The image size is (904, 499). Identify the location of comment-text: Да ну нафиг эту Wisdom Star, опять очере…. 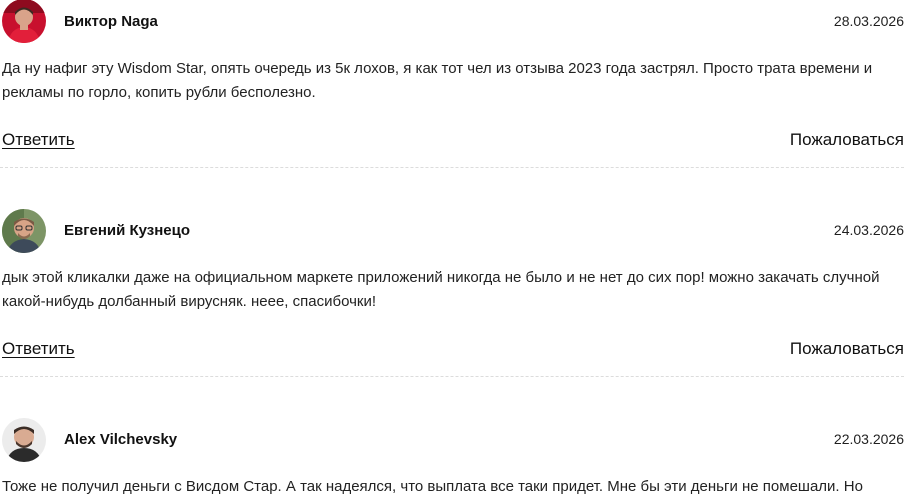
(437, 80).